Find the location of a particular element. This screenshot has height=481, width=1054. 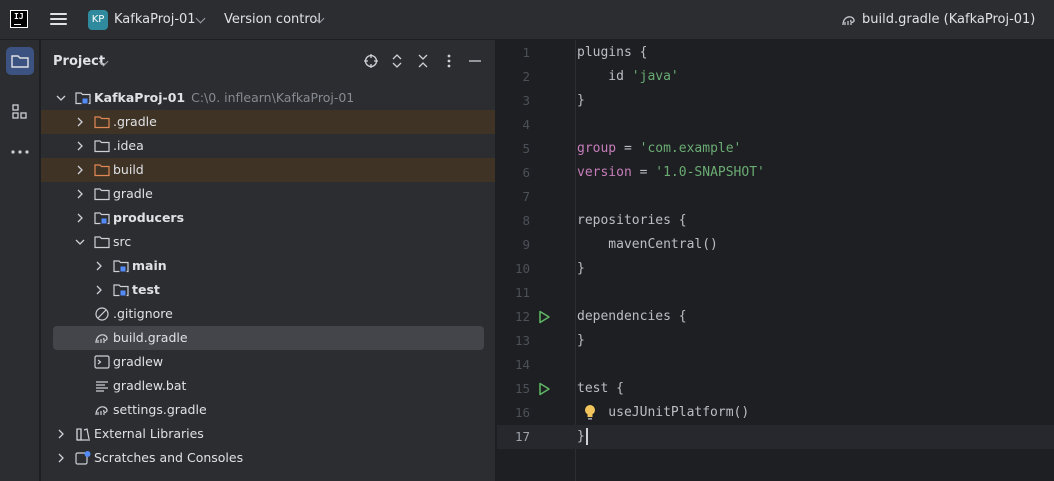

code-line: 3} is located at coordinates (775, 101).